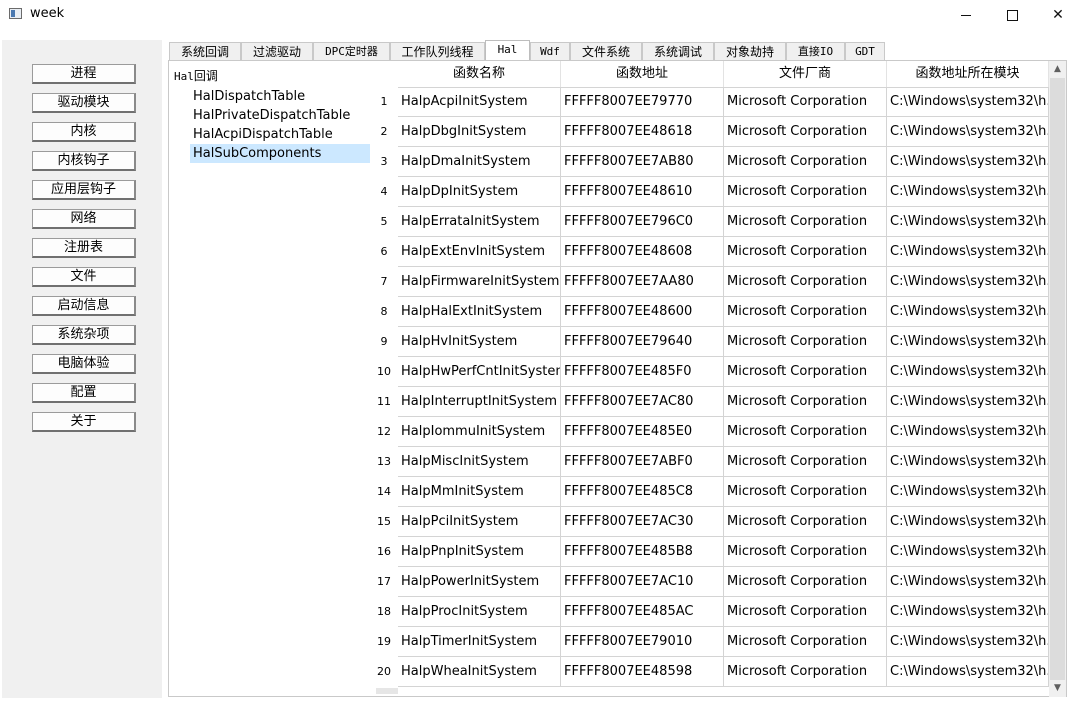 This screenshot has height=701, width=1077. I want to click on table-cell: HalpHvInitSystem, so click(479, 342).